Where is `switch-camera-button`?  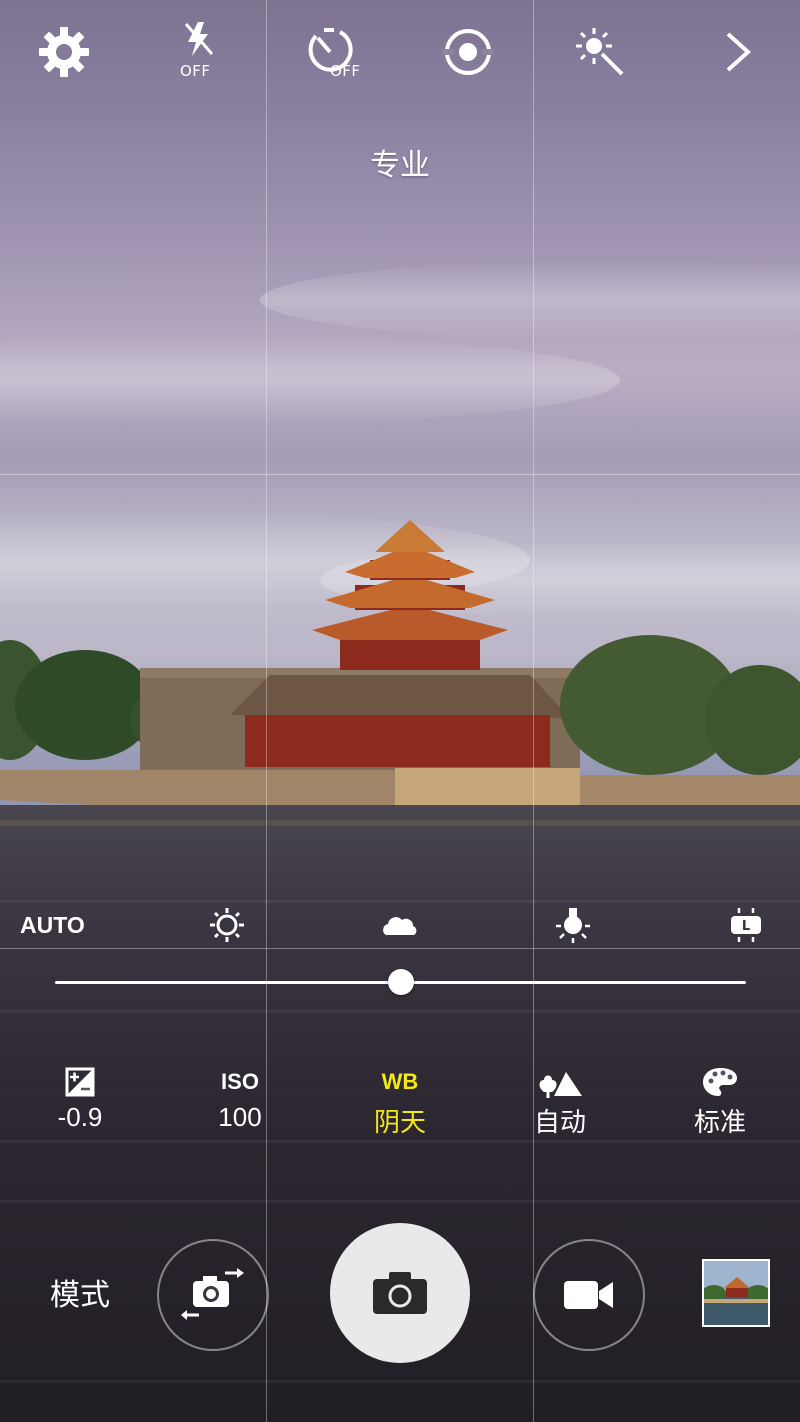
switch-camera-button is located at coordinates (213, 1295).